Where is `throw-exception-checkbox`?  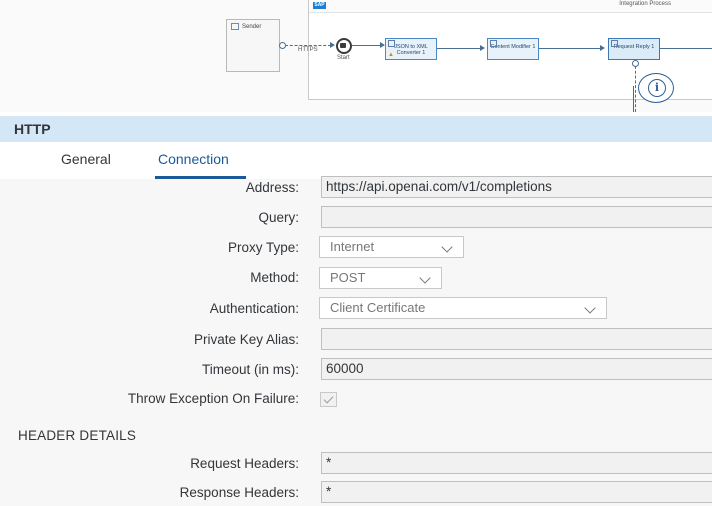
throw-exception-checkbox is located at coordinates (328, 399).